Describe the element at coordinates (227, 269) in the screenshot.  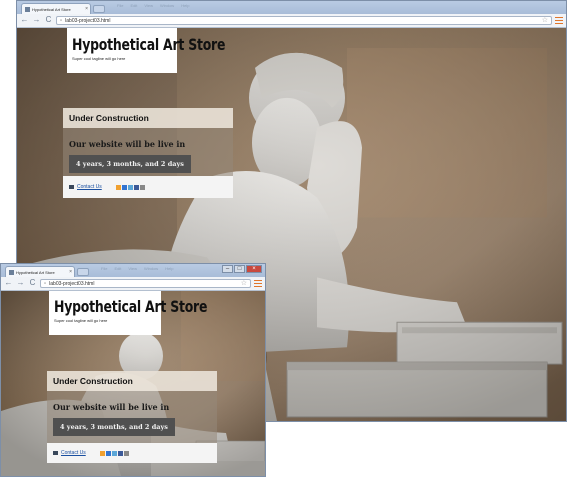
I see `minimize-button: –` at that location.